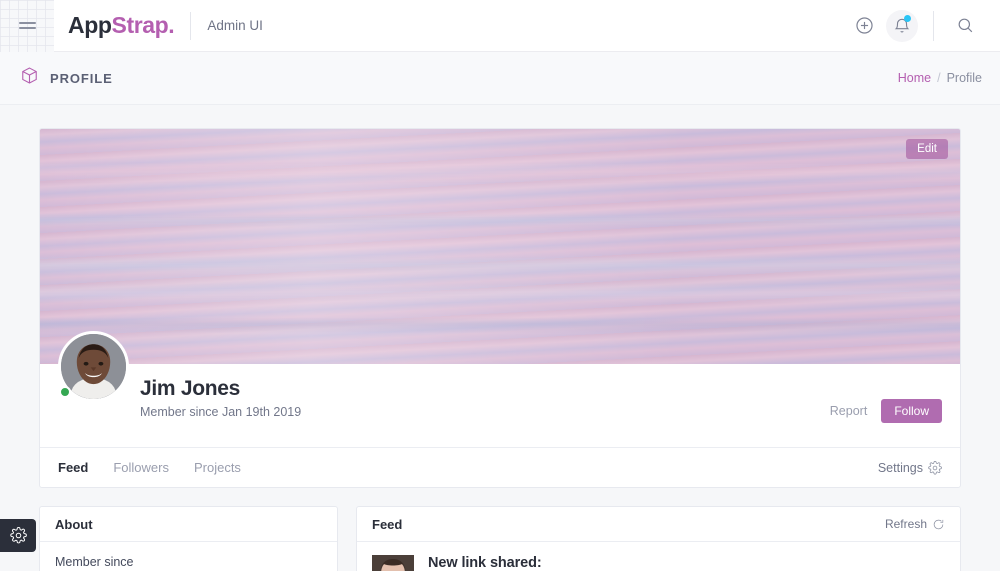  I want to click on profile-tabs: Feed Followers Projects, so click(149, 467).